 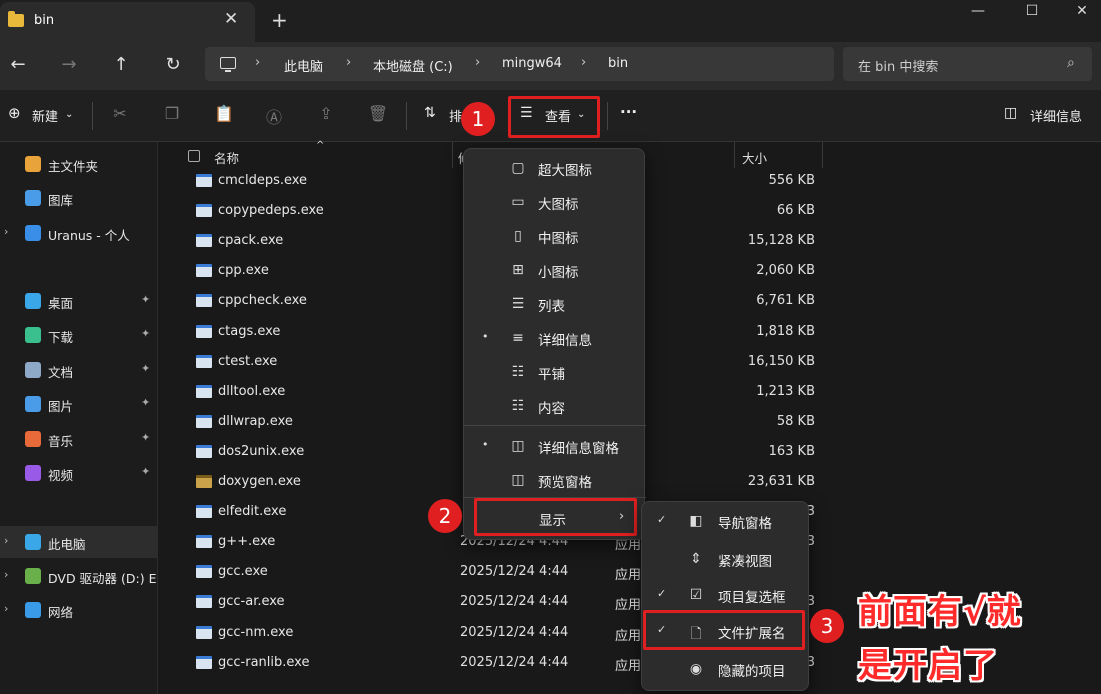 I want to click on search-icon: ⌕, so click(x=1071, y=63).